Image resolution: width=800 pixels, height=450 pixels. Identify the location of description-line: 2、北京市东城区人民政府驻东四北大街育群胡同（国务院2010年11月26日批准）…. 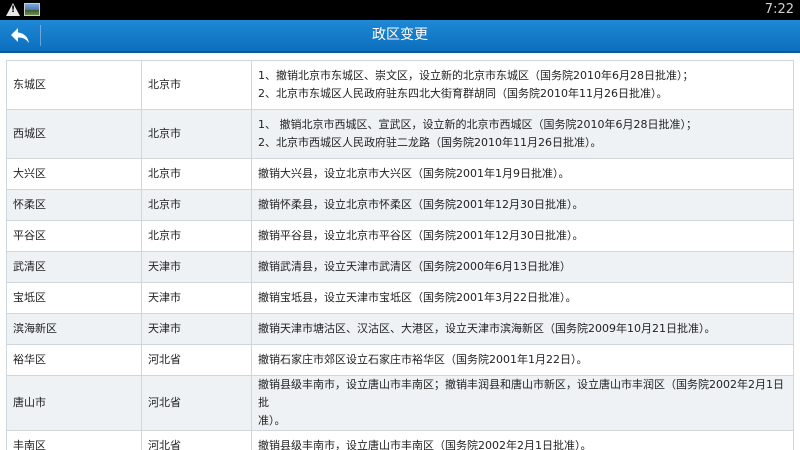
(463, 93).